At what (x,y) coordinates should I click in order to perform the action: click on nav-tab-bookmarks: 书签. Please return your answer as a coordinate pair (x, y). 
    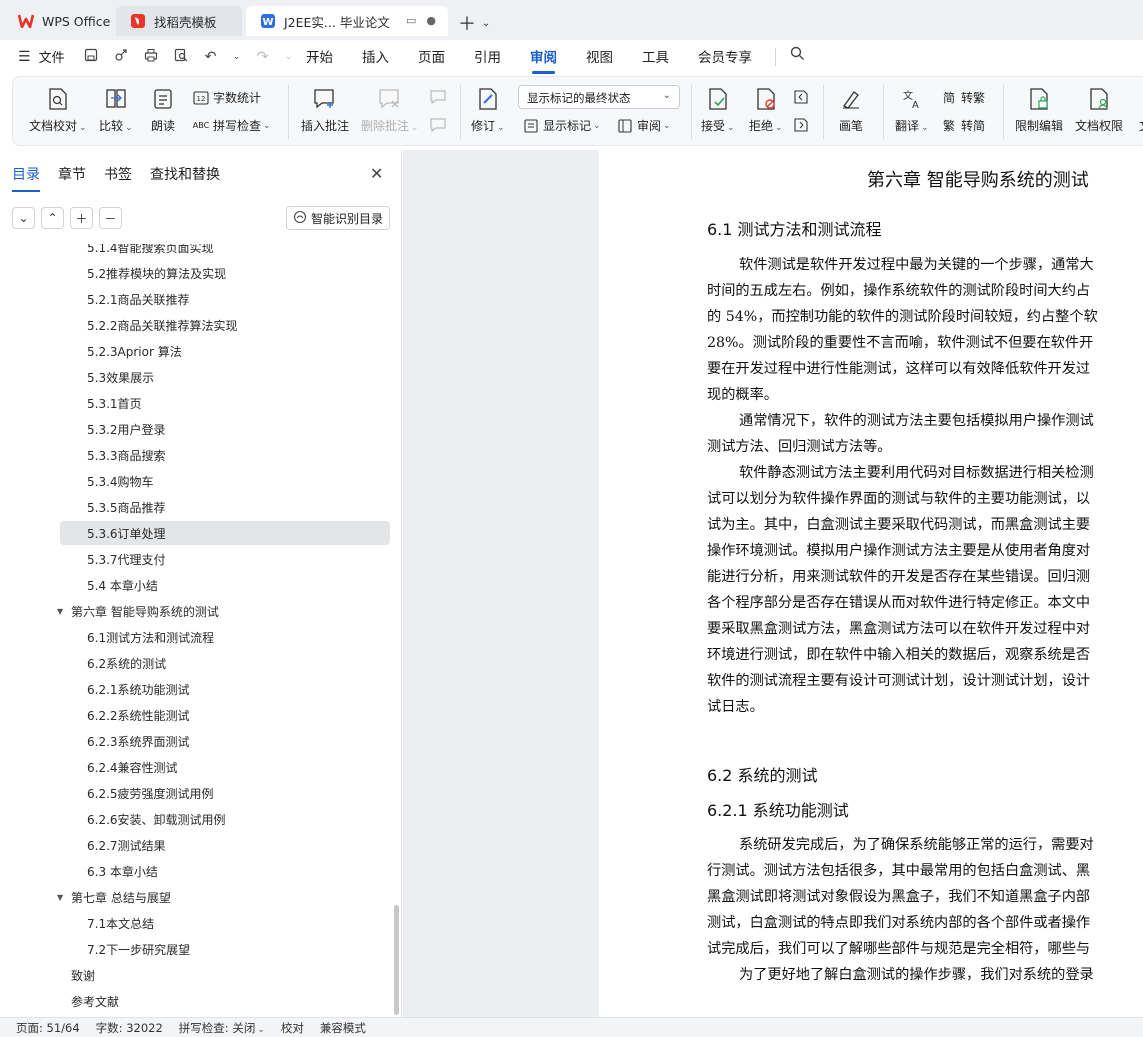
    Looking at the image, I should click on (118, 174).